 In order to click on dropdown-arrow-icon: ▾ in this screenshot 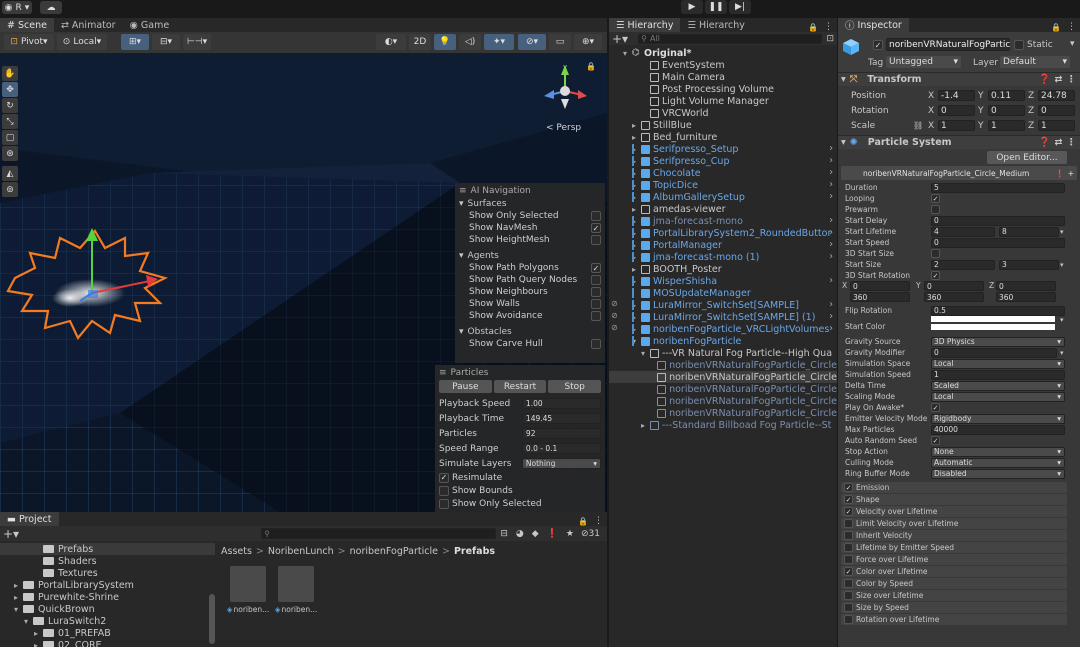, I will do `click(1062, 320)`.